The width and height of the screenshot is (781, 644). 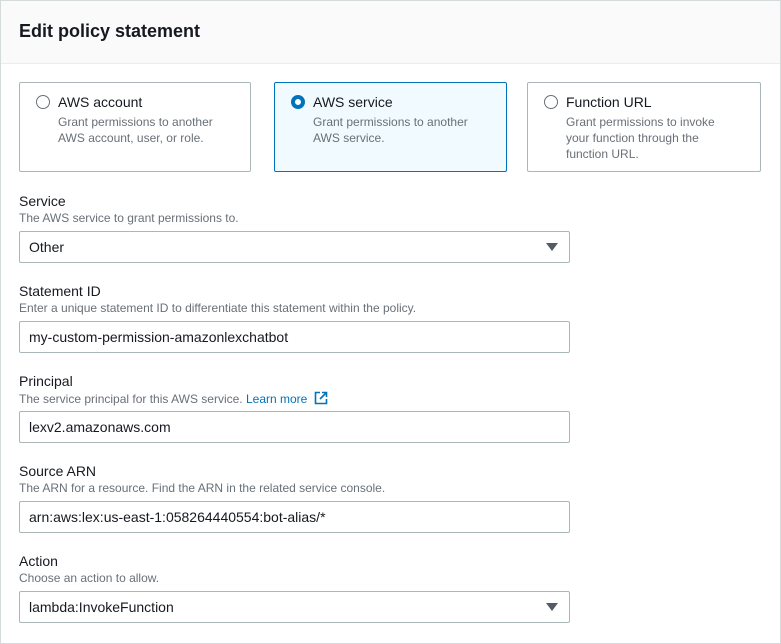 I want to click on tile-title: AWS account, so click(x=100, y=102).